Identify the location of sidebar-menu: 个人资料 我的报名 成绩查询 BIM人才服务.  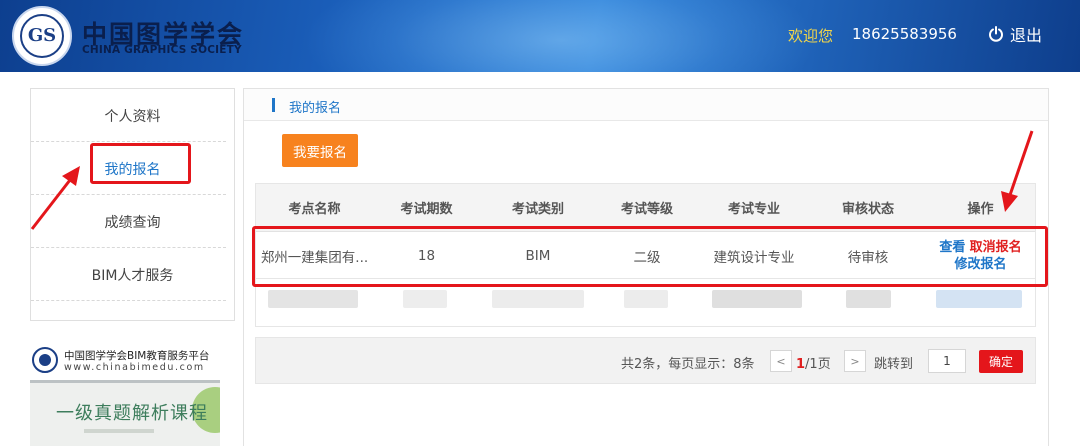
(132, 204).